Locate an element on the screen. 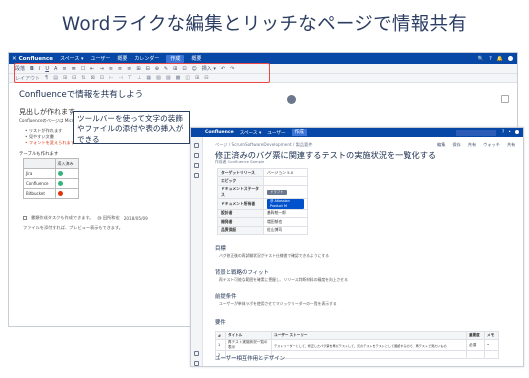 This screenshot has width=529, height=378. sidebar-collapse-icon is located at coordinates (196, 363).